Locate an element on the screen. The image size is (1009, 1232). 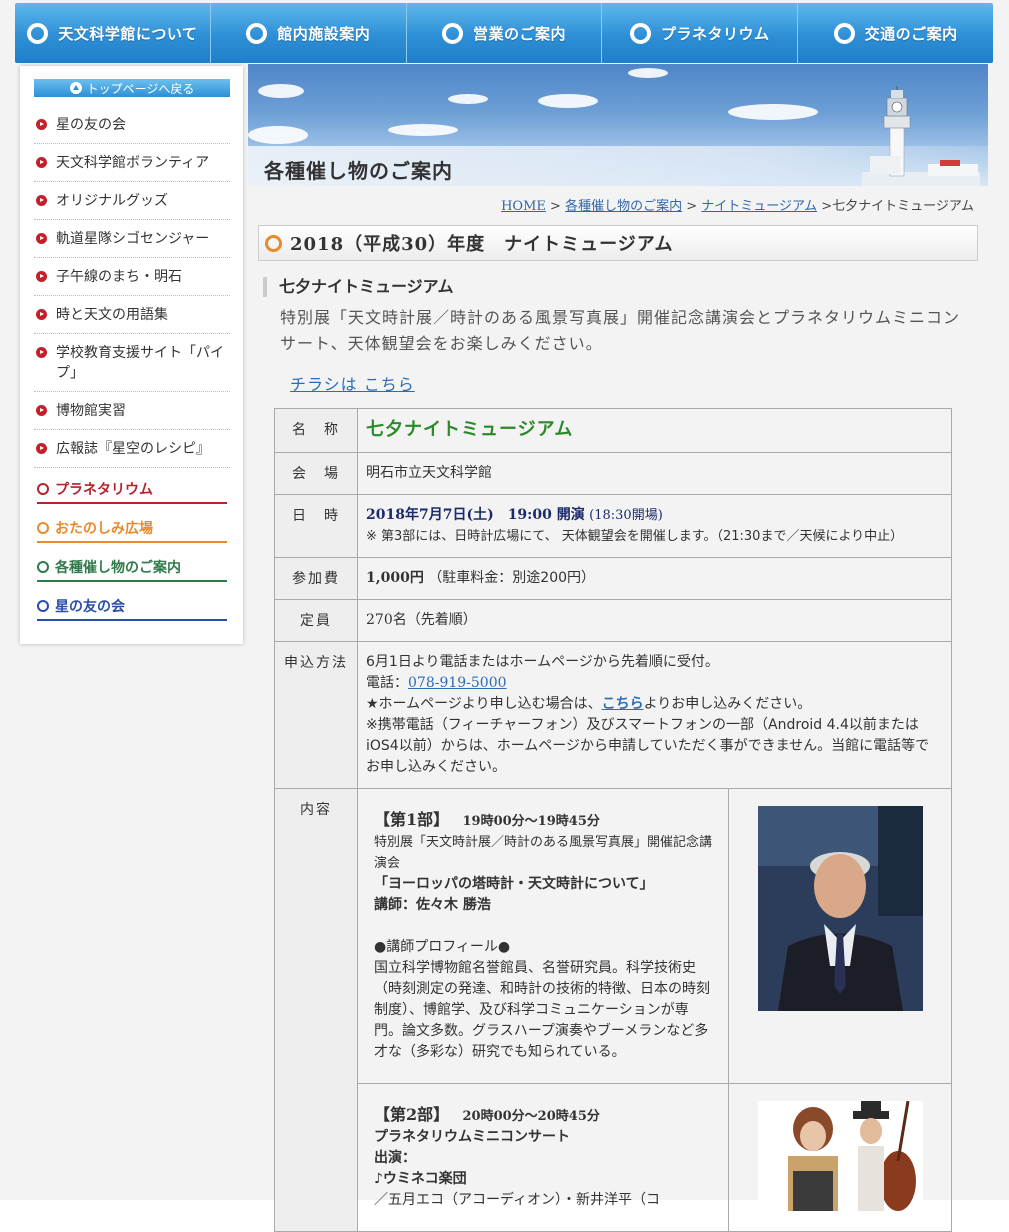
observatory-tower-illustration is located at coordinates (921, 136).